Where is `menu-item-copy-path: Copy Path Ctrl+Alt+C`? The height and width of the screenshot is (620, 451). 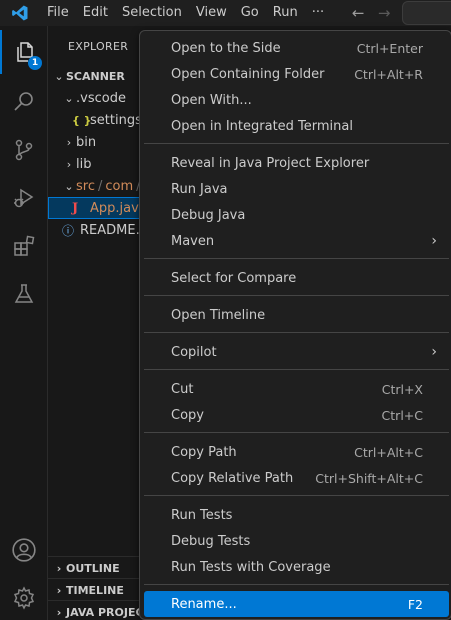
menu-item-copy-path: Copy Path Ctrl+Alt+C is located at coordinates (296, 452).